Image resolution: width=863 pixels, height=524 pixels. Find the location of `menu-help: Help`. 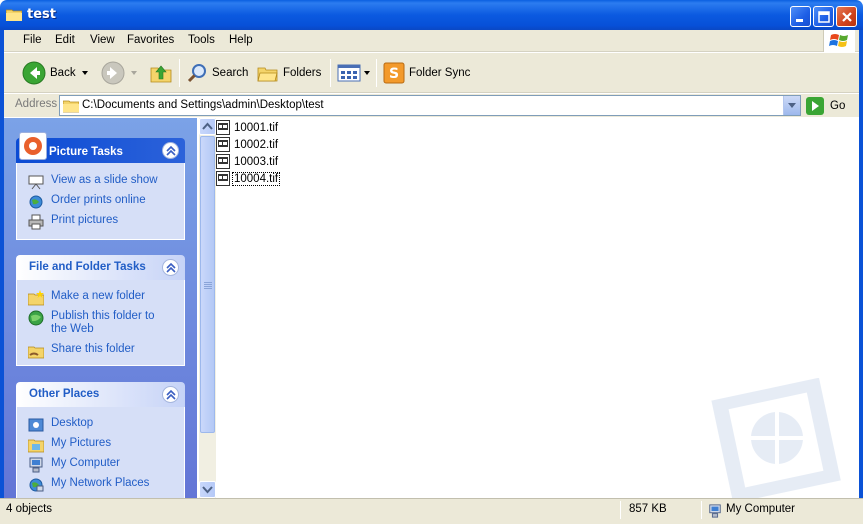

menu-help: Help is located at coordinates (241, 40).